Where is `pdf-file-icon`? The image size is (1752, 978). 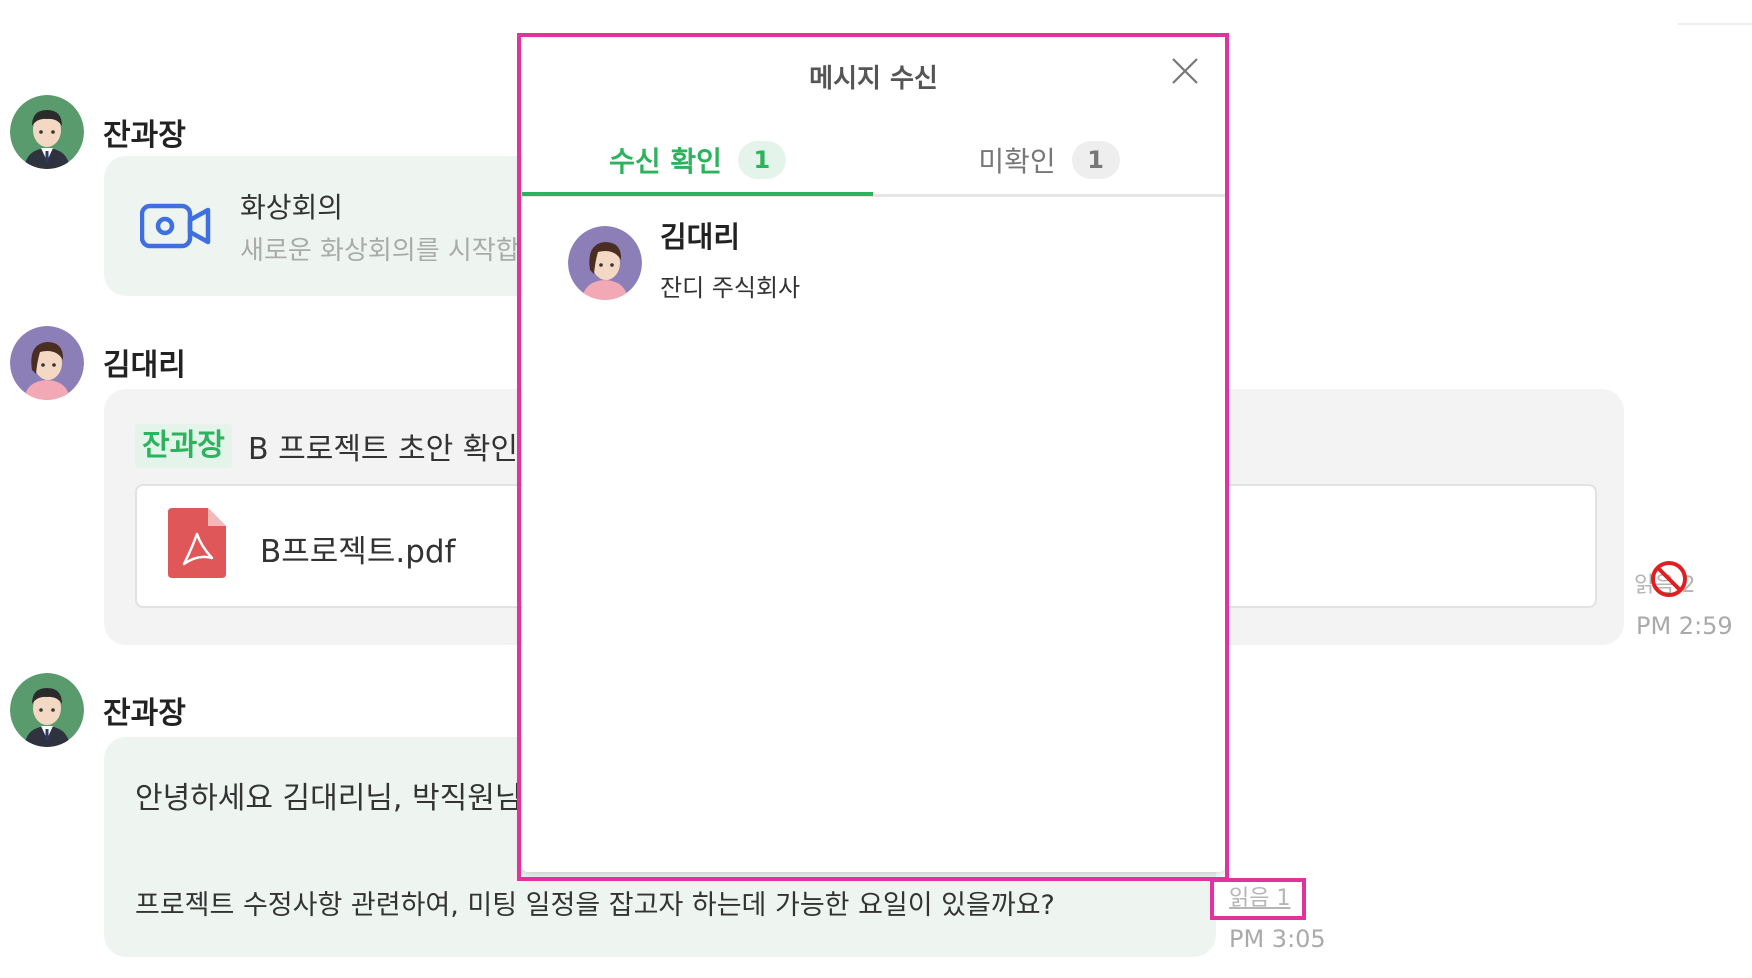 pdf-file-icon is located at coordinates (197, 545).